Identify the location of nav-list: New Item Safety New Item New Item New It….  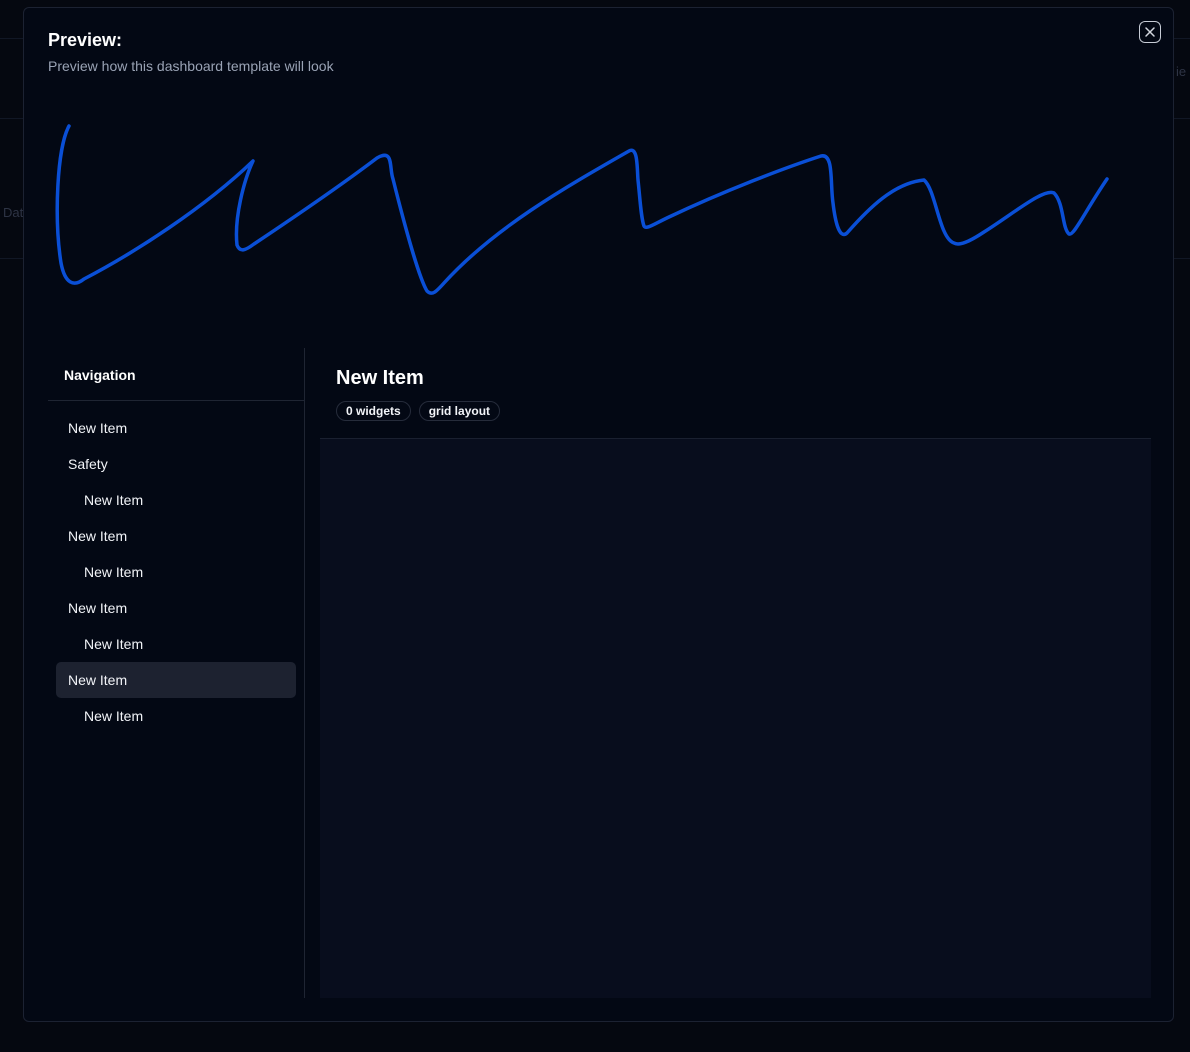
(176, 572).